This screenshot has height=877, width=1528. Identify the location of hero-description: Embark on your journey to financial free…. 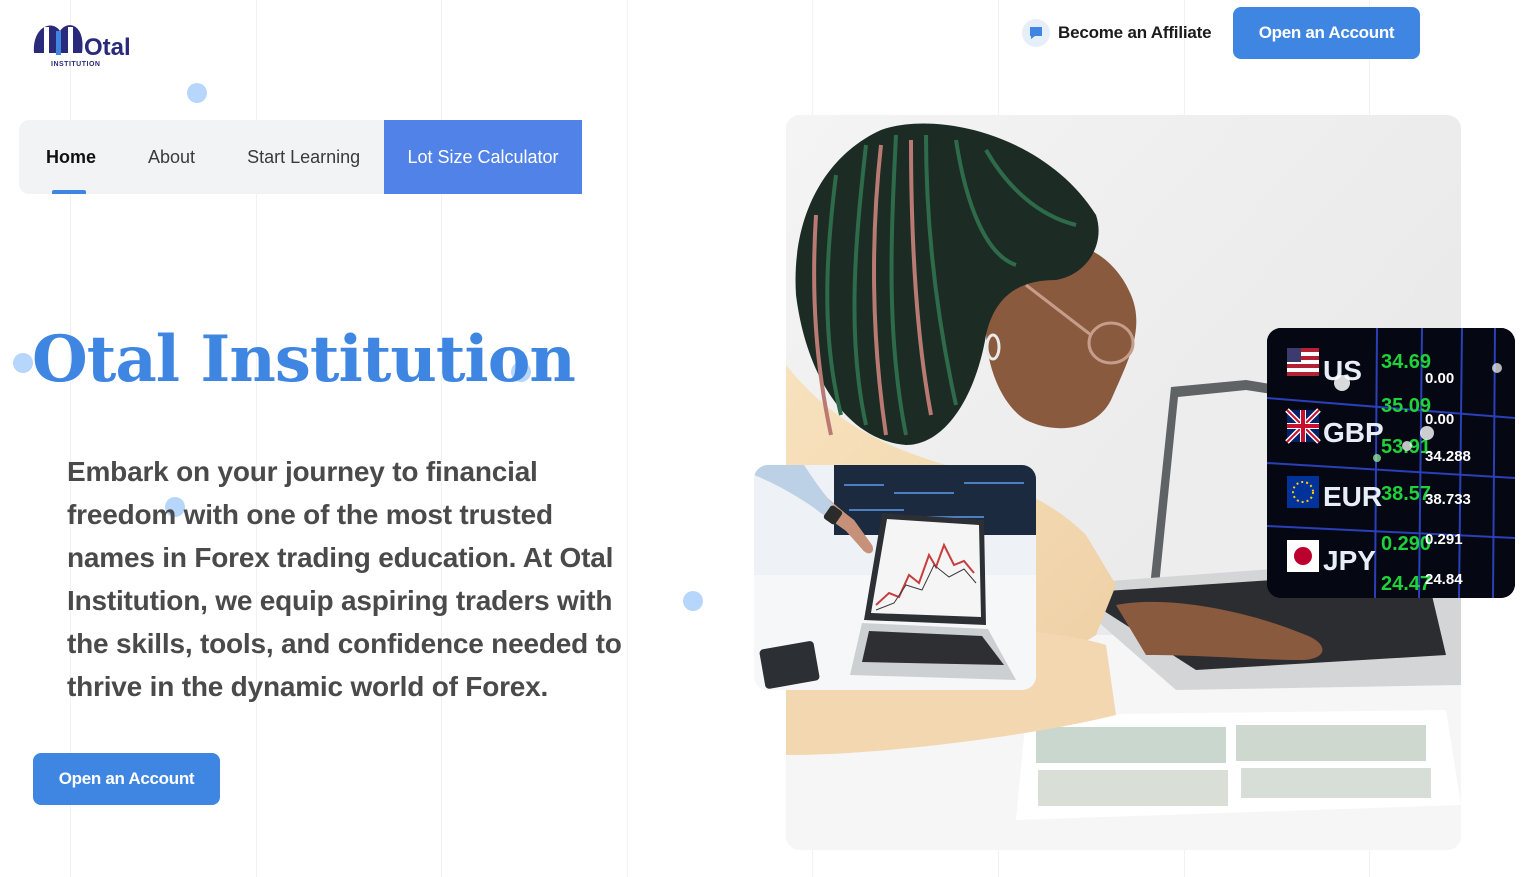
(344, 579).